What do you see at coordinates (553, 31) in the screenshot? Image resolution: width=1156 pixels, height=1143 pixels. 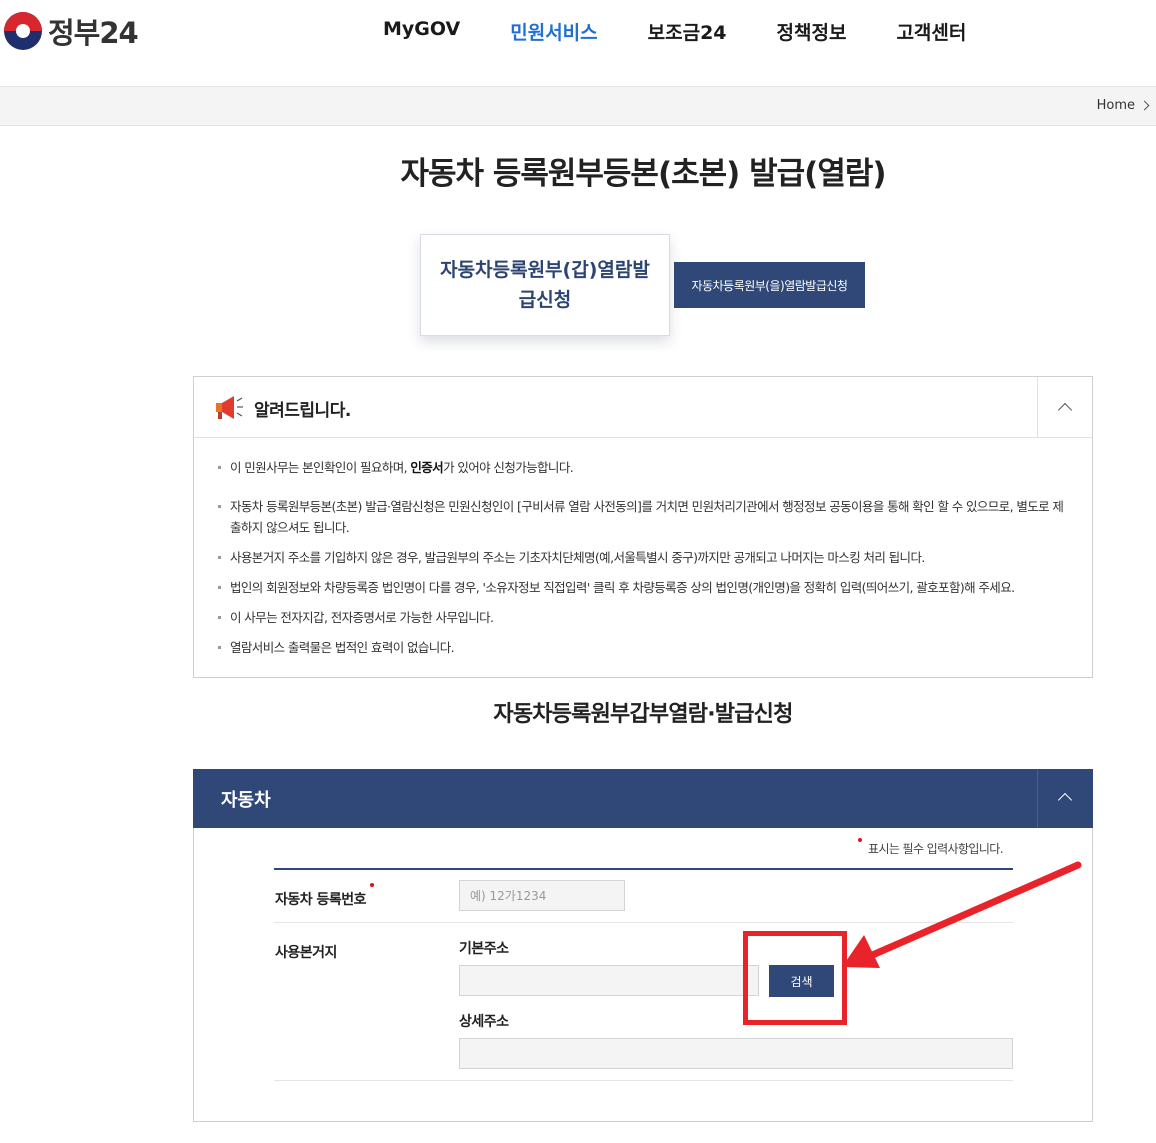 I see `nav-item-civil-service: 민원서비스` at bounding box center [553, 31].